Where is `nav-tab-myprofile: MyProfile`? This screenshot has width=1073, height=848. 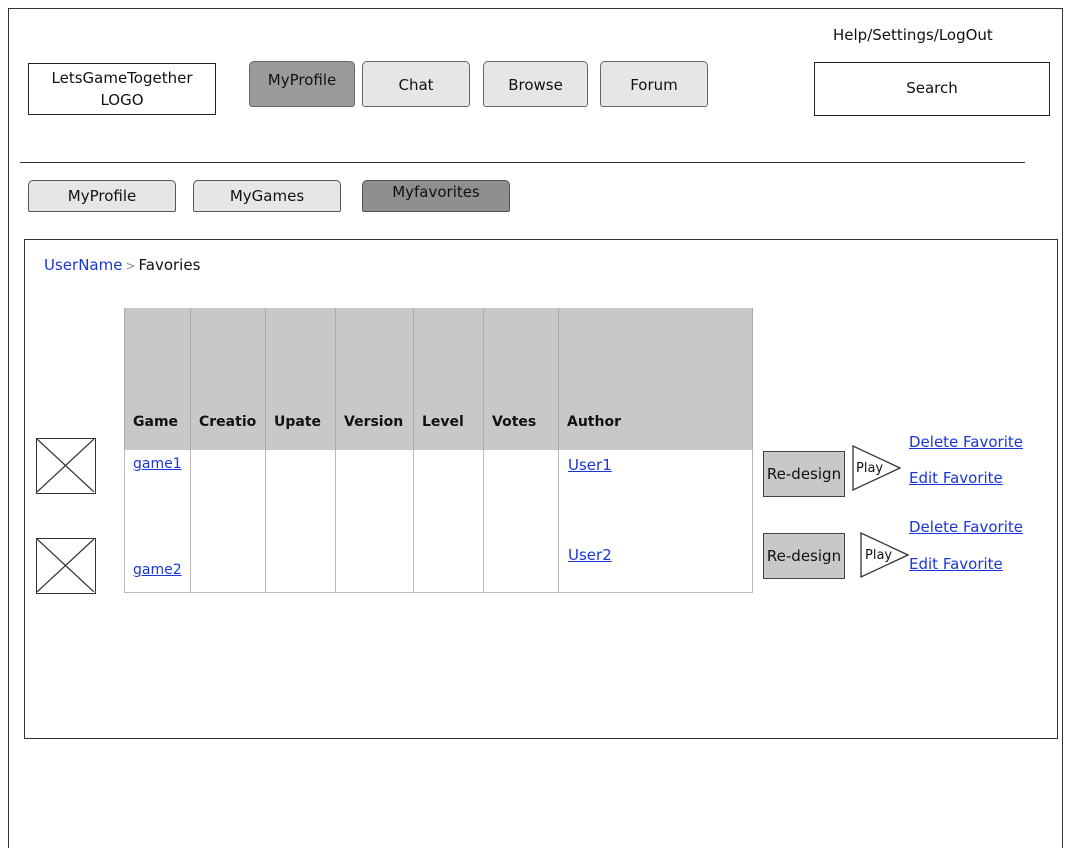
nav-tab-myprofile: MyProfile is located at coordinates (302, 84).